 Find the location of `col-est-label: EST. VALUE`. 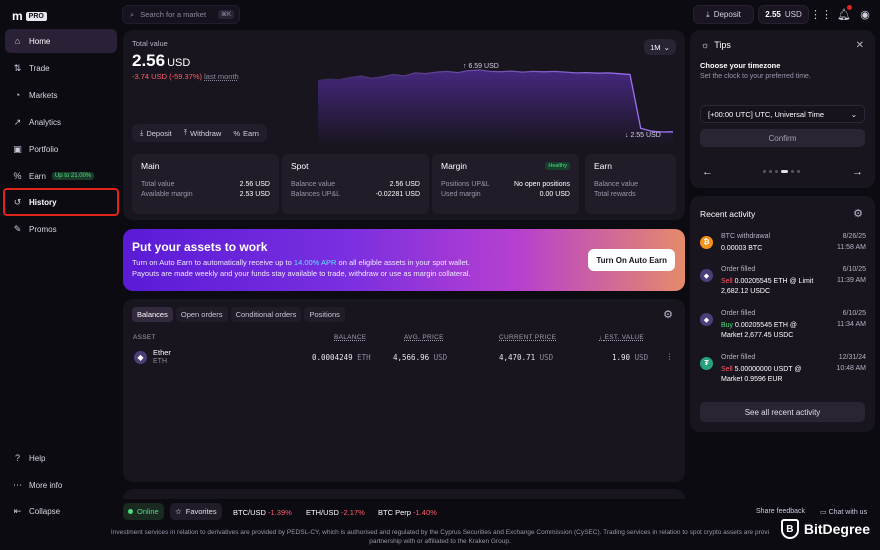

col-est-label: EST. VALUE is located at coordinates (624, 337).